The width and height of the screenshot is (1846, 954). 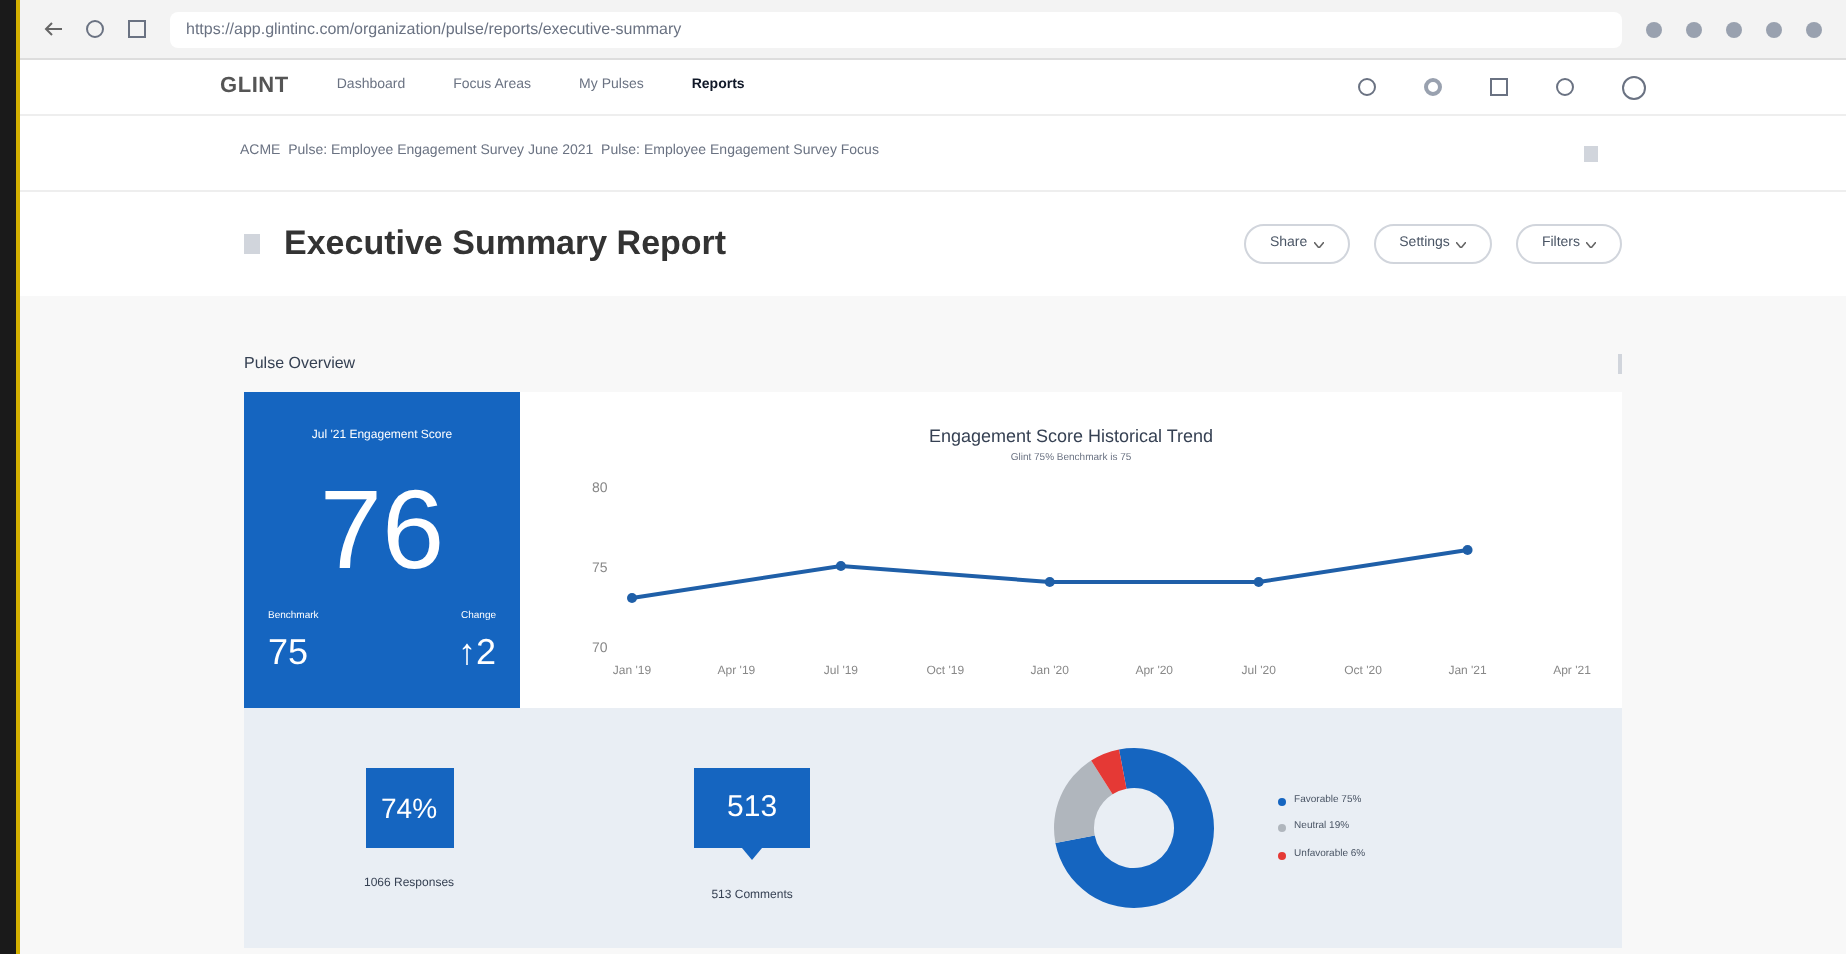 I want to click on page-title: Executive Summary Report, so click(x=505, y=244).